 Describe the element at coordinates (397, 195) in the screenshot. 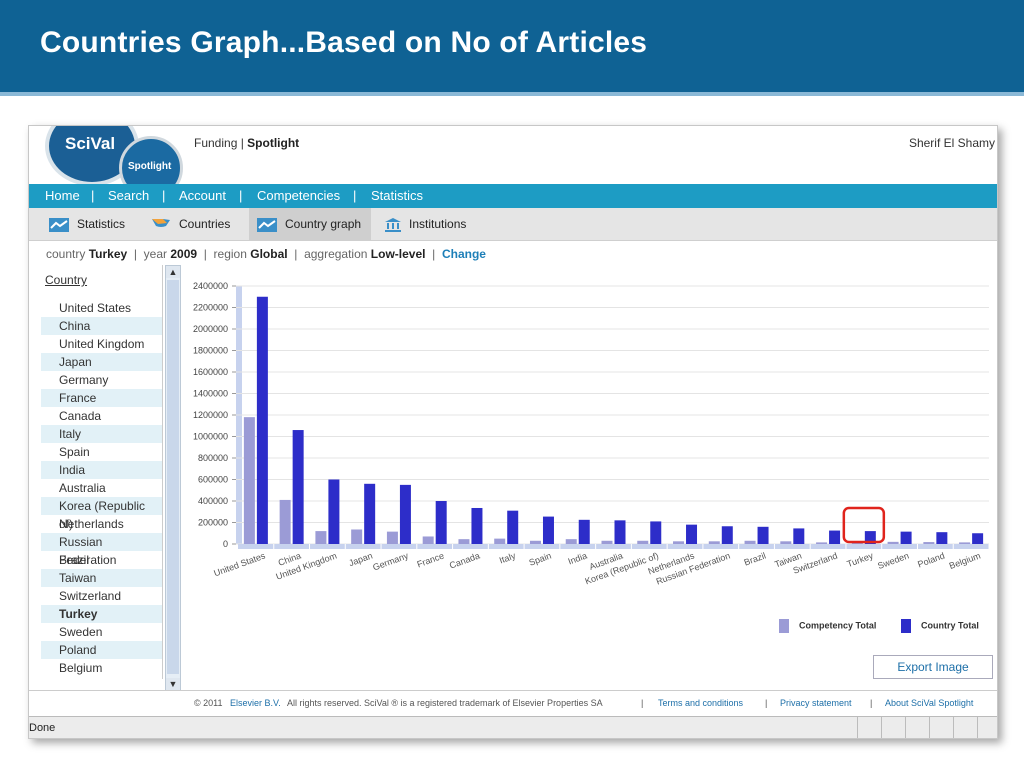

I see `nav-statistics: Statistics` at that location.